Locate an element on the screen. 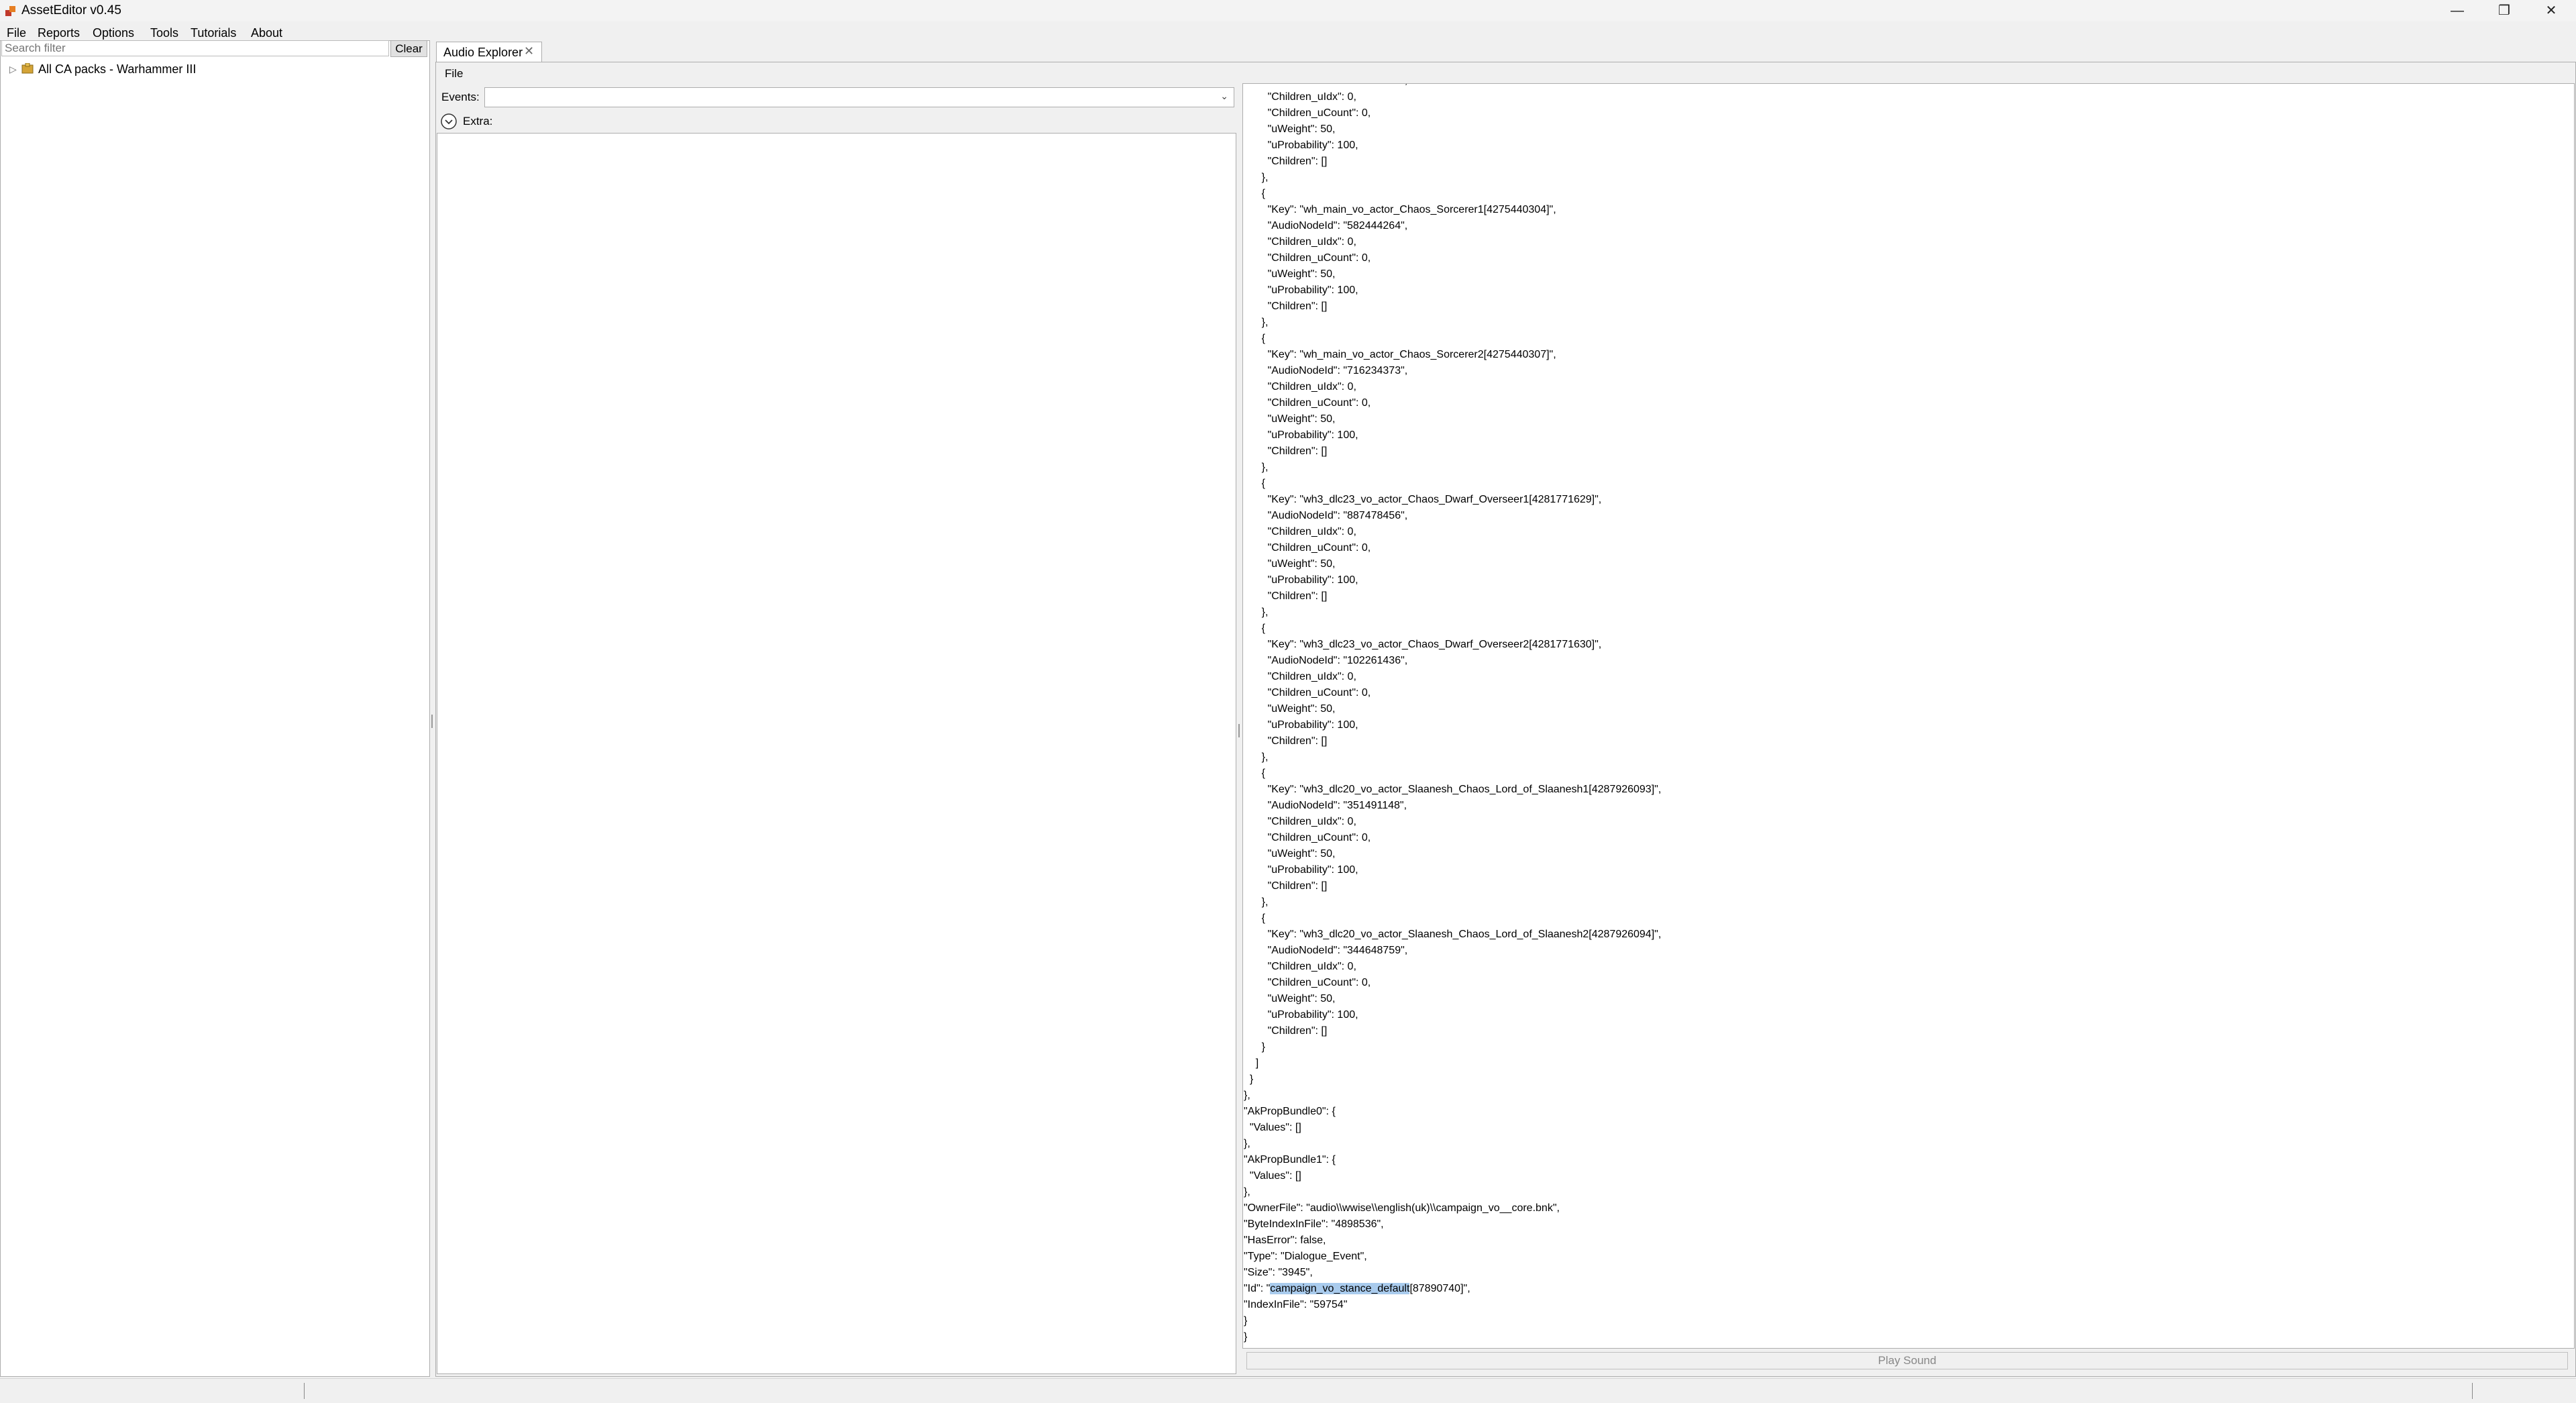 The width and height of the screenshot is (2576, 1403). menu-options: Options is located at coordinates (113, 33).